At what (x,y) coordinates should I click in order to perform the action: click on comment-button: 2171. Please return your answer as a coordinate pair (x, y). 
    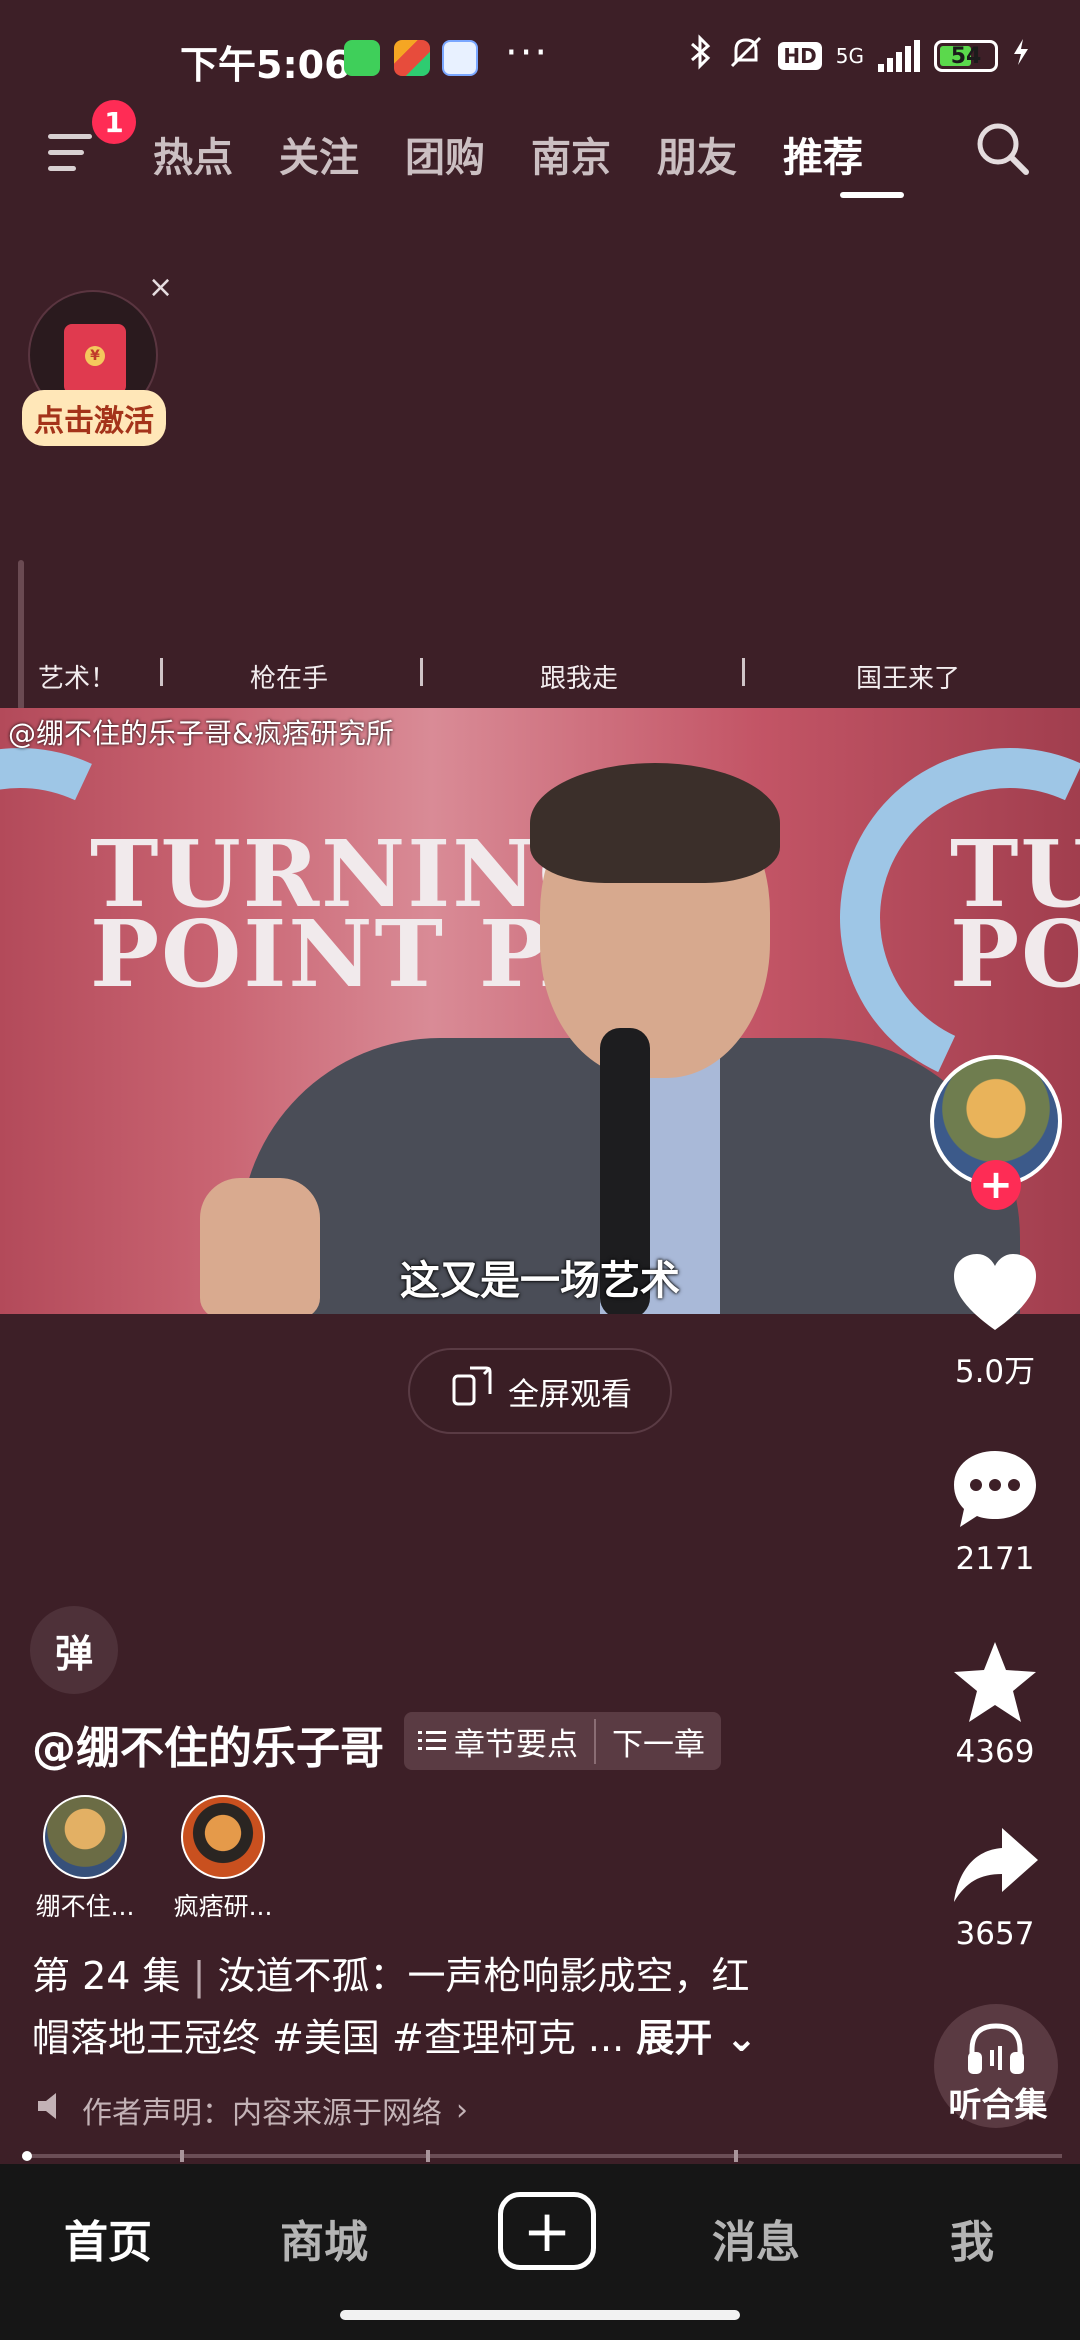
    Looking at the image, I should click on (995, 1511).